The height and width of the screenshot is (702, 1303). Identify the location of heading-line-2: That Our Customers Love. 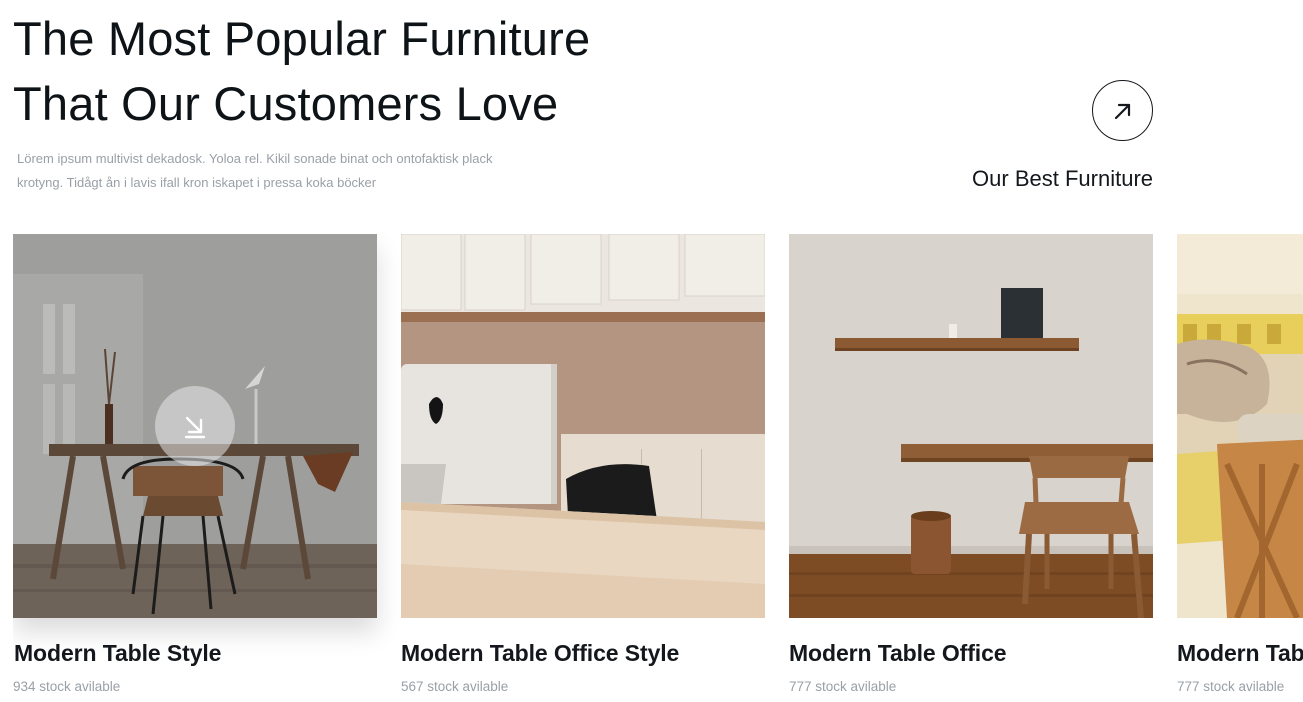
(286, 103).